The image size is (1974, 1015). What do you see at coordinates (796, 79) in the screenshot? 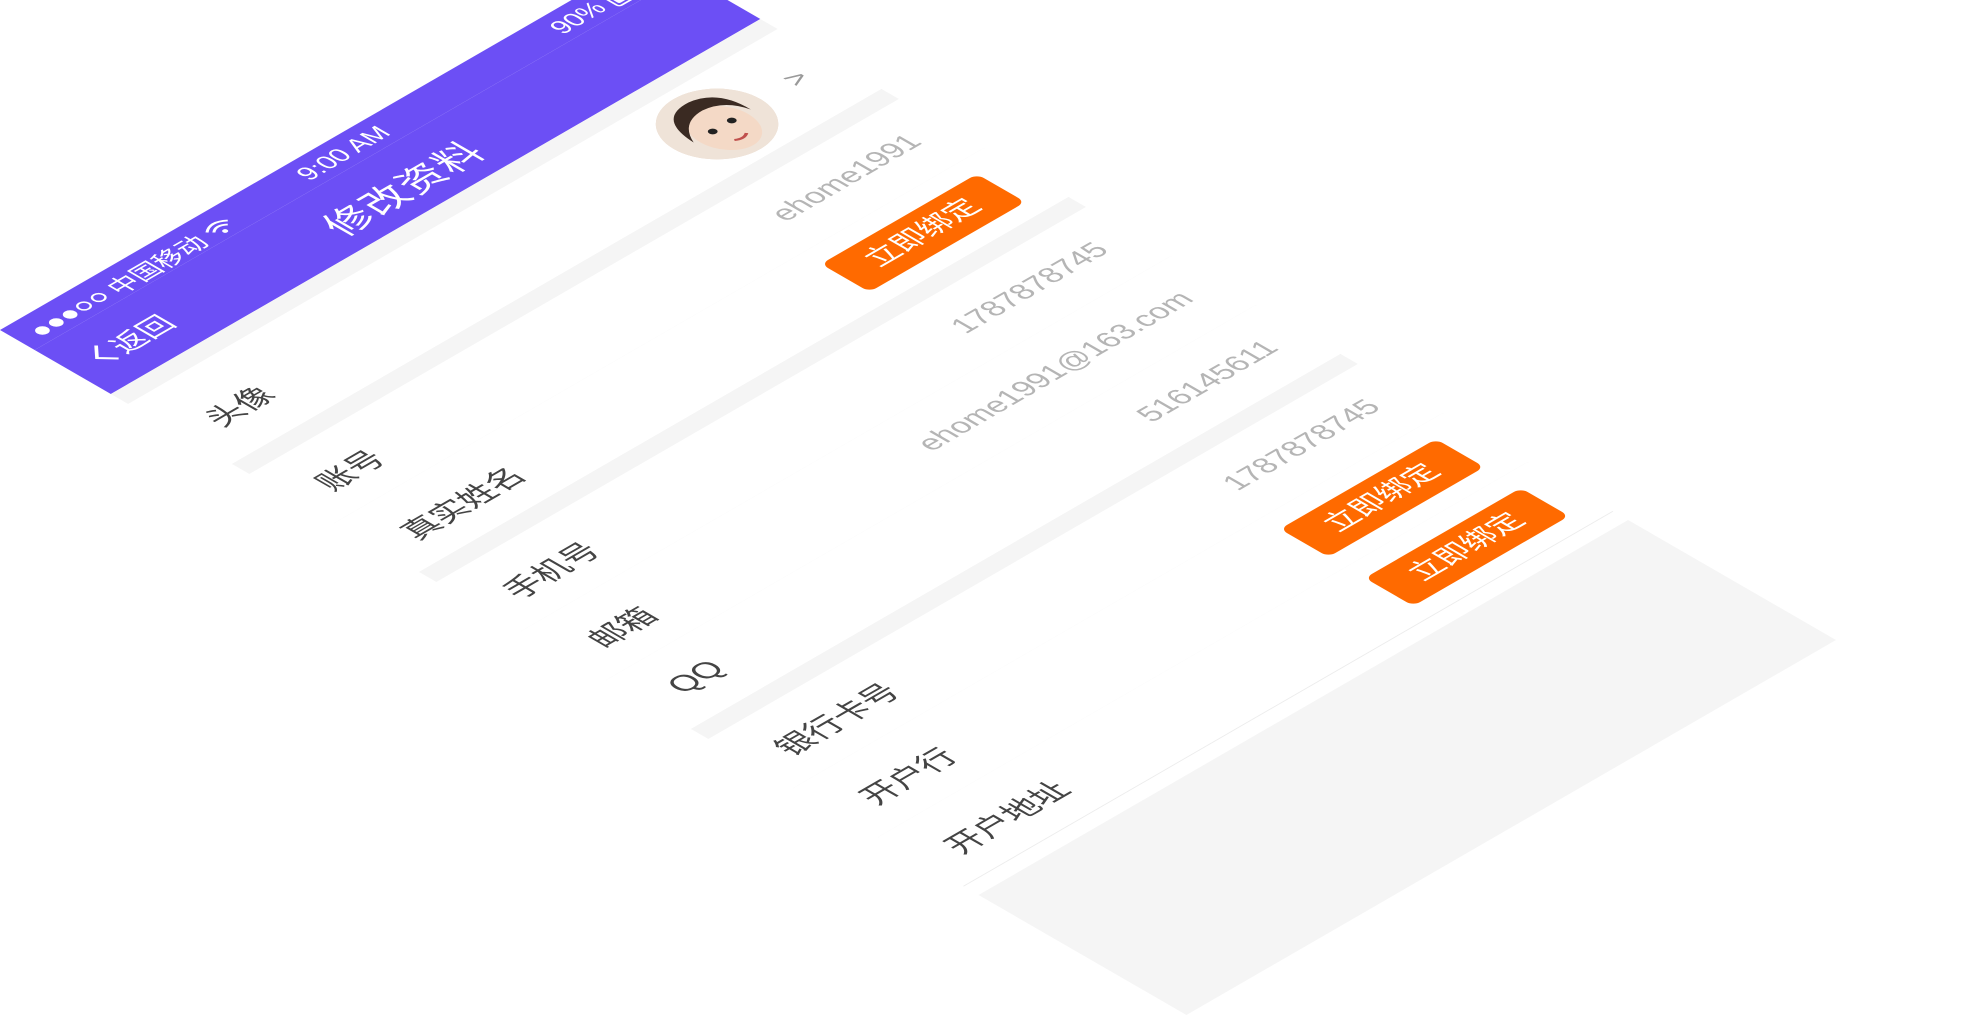
I see `chevron-right-icon: >` at bounding box center [796, 79].